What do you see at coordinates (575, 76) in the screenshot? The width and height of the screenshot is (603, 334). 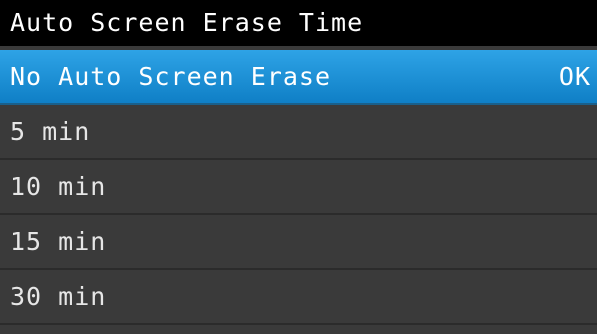 I see `ok-indicator: OK` at bounding box center [575, 76].